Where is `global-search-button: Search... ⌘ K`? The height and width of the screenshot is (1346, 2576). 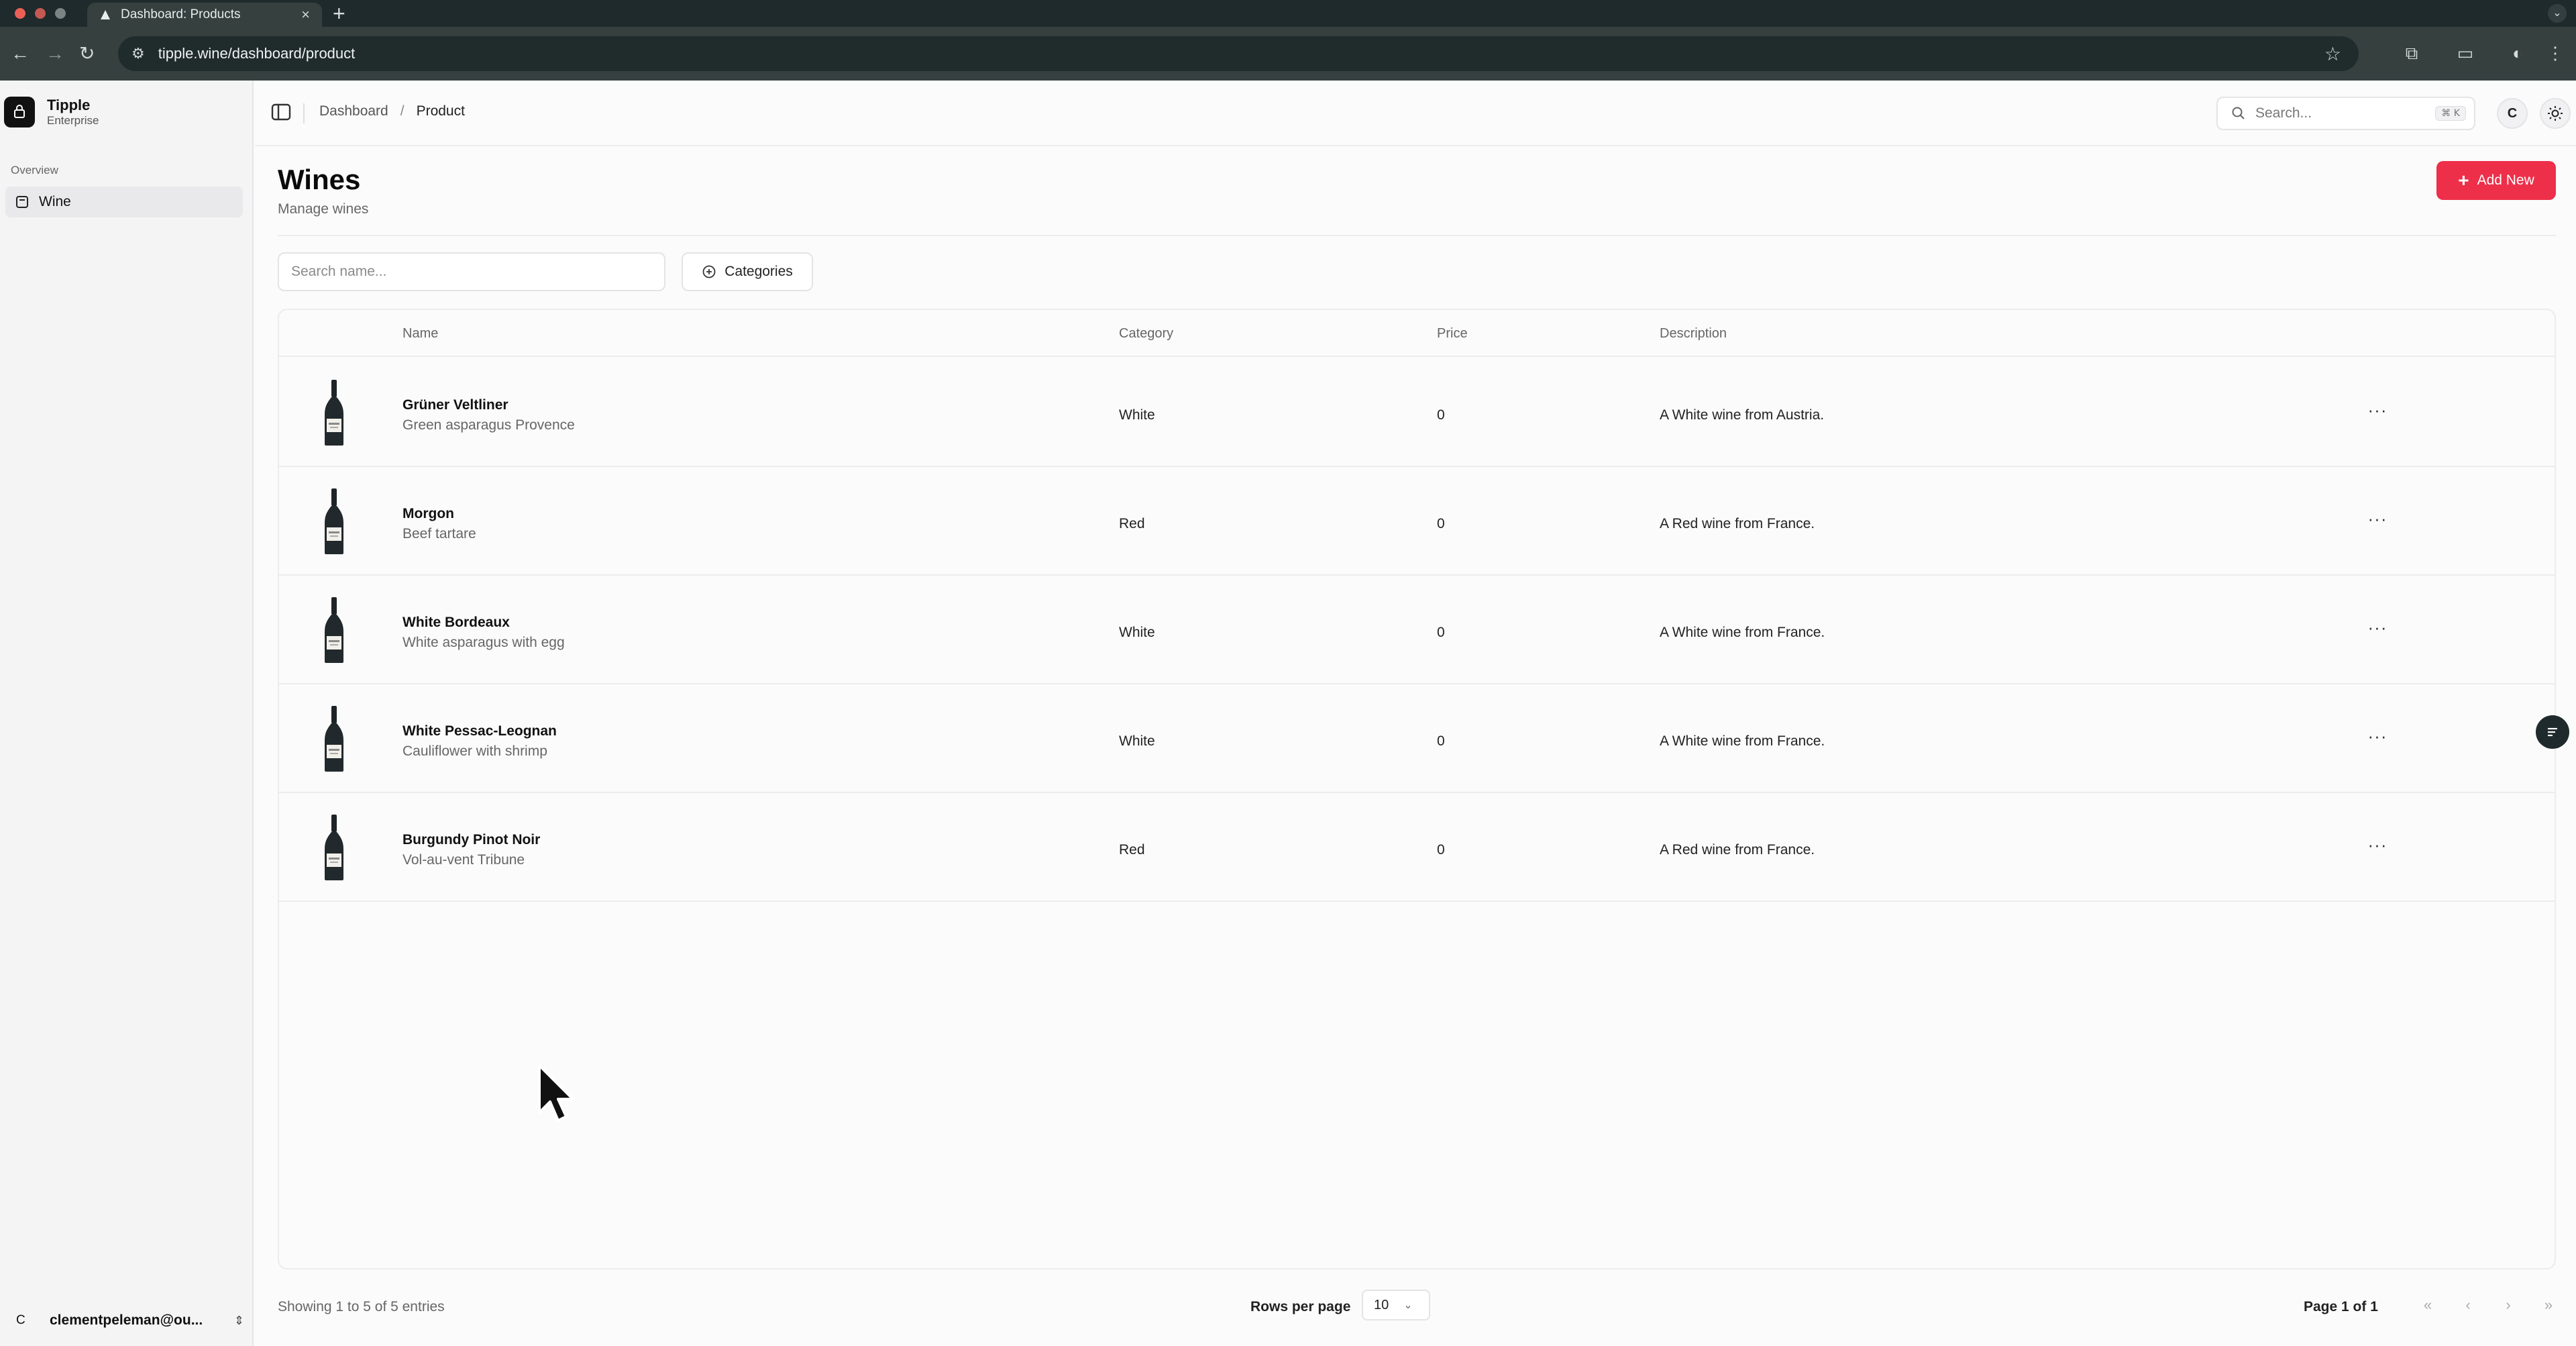
global-search-button: Search... ⌘ K is located at coordinates (2345, 113).